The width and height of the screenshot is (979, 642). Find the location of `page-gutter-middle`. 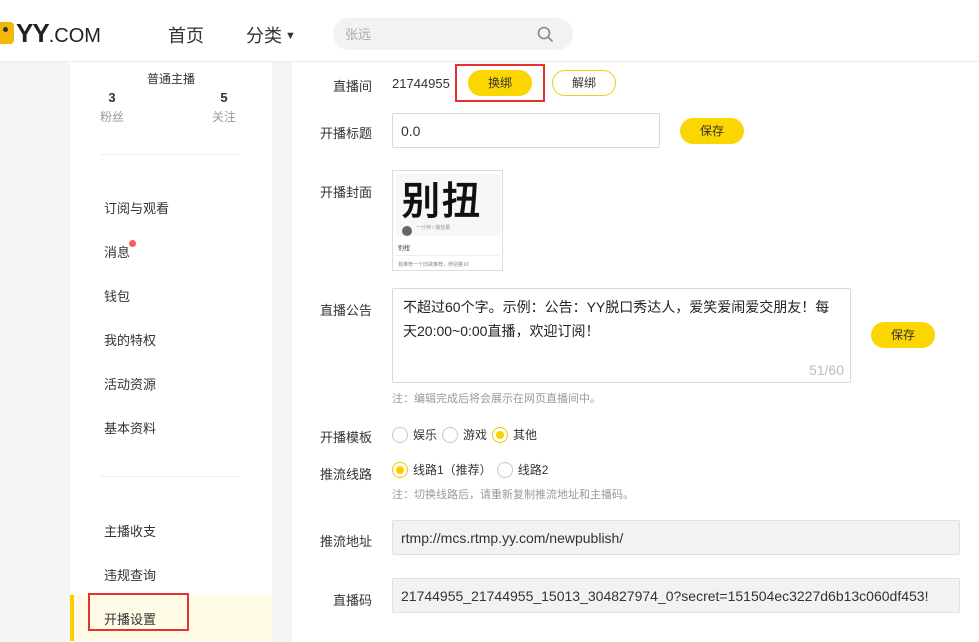

page-gutter-middle is located at coordinates (282, 352).